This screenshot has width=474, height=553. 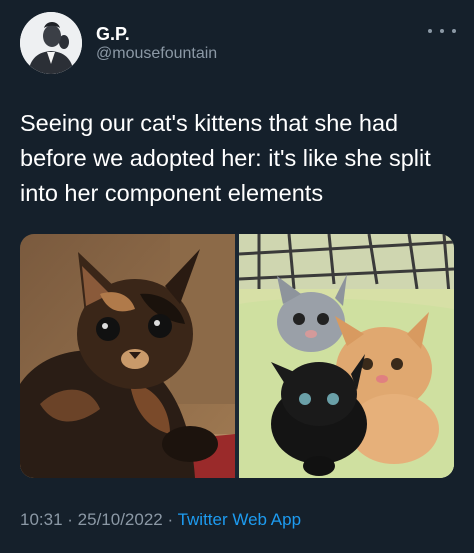 I want to click on user-handle: @mousefountain, so click(x=156, y=54).